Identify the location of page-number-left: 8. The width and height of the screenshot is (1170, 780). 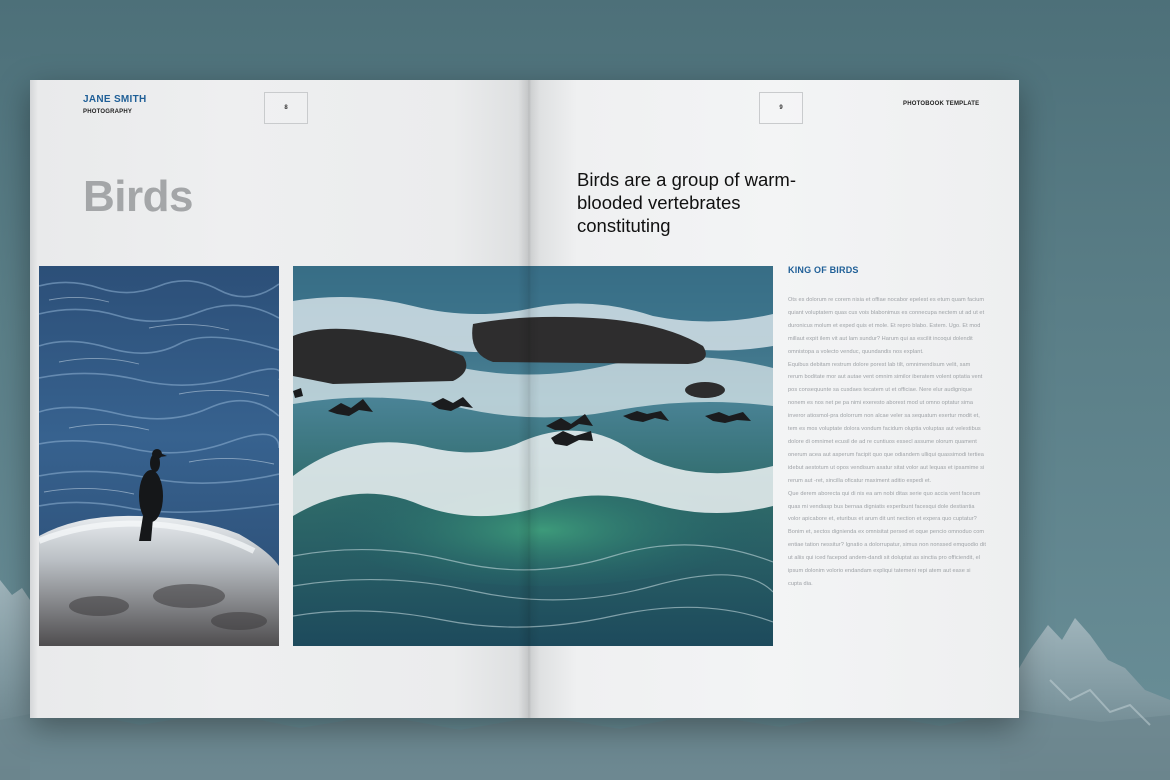
(286, 108).